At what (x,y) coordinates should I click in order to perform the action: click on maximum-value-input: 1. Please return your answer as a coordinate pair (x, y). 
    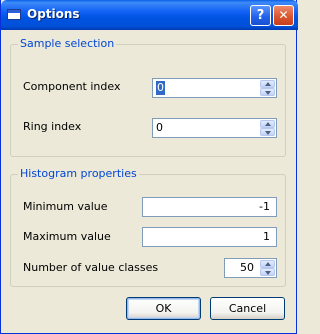
    Looking at the image, I should click on (209, 237).